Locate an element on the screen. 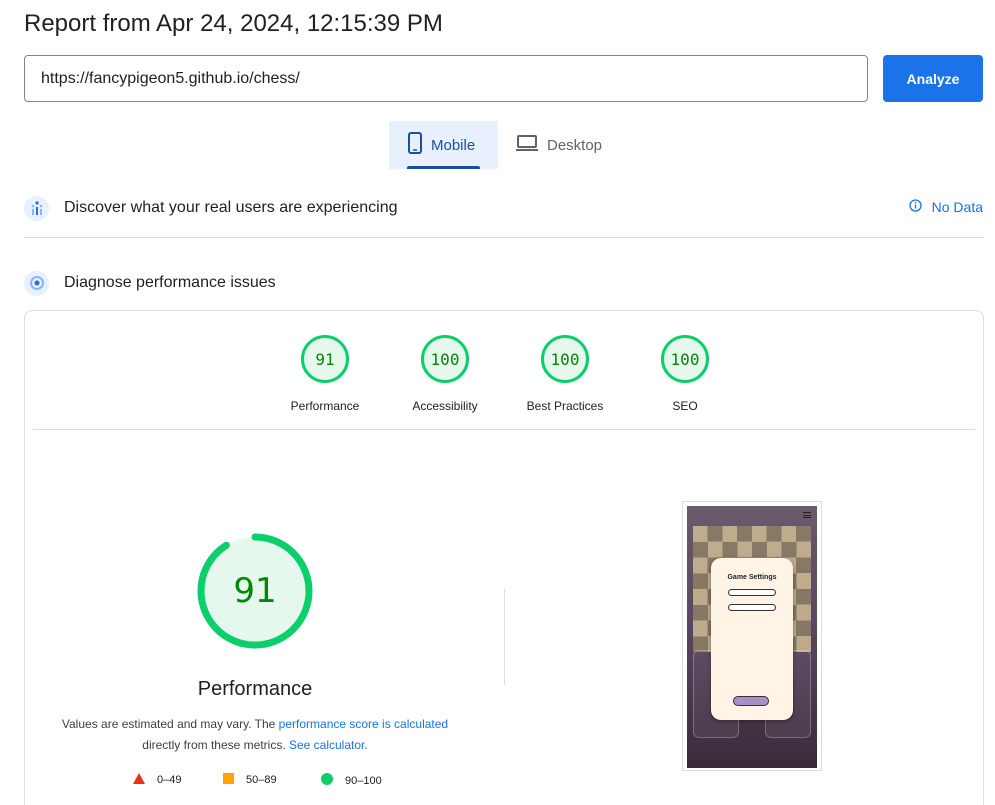 The width and height of the screenshot is (995, 805). no-data-link: No Data is located at coordinates (945, 207).